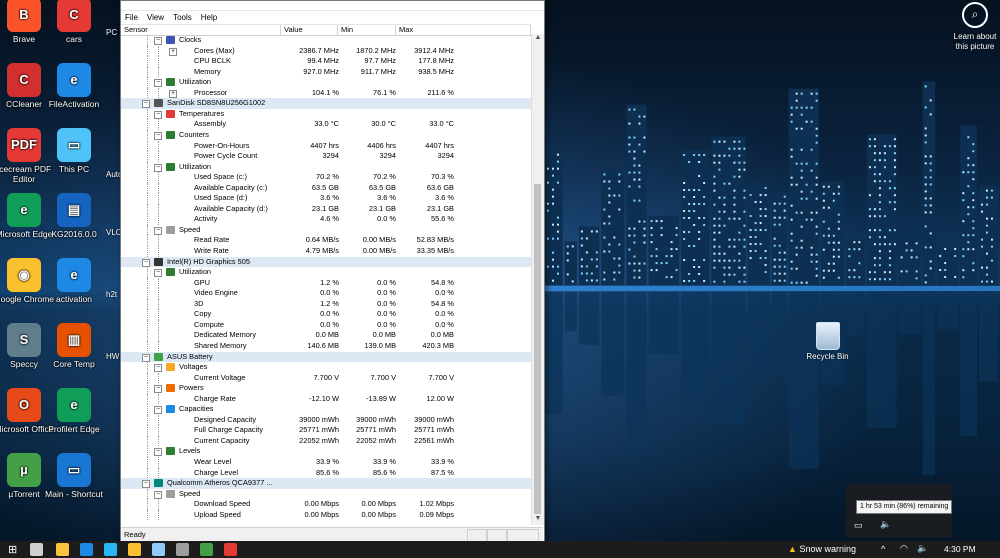 The width and height of the screenshot is (1000, 558). Describe the element at coordinates (975, 26) in the screenshot. I see `learn-about-picture: ⌕ Learn about this picture` at that location.